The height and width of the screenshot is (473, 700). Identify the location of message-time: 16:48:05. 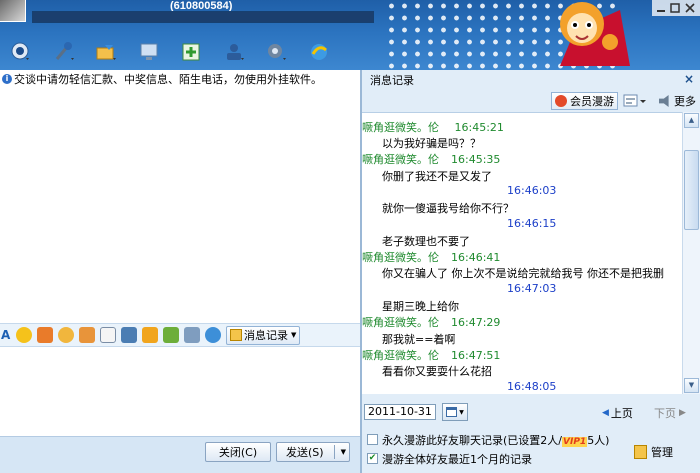
(532, 386).